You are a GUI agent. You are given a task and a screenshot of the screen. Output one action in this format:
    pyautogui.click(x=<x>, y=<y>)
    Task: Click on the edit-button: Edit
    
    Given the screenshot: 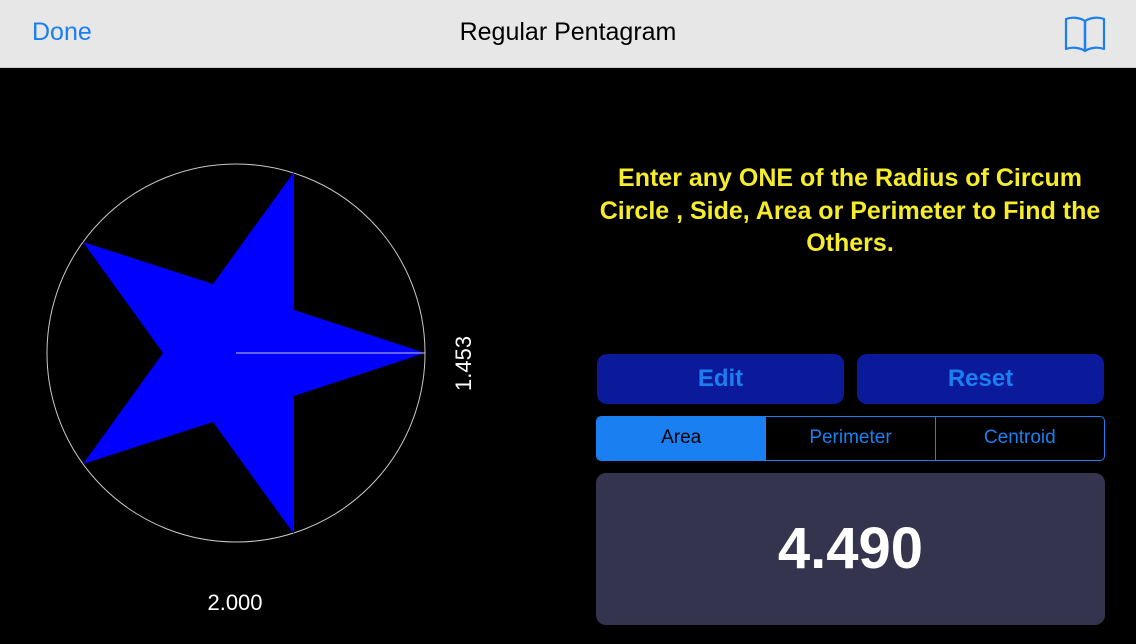 What is the action you would take?
    pyautogui.click(x=720, y=379)
    